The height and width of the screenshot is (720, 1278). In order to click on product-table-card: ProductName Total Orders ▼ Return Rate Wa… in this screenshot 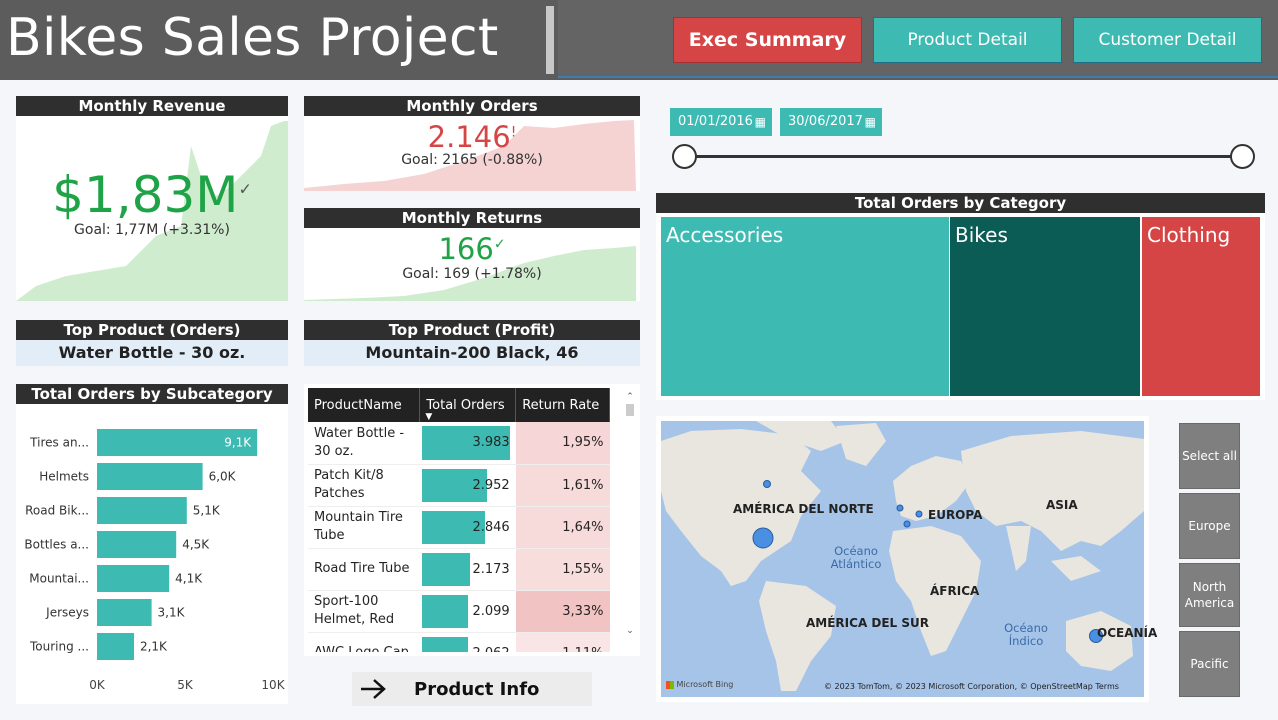, I will do `click(472, 520)`.